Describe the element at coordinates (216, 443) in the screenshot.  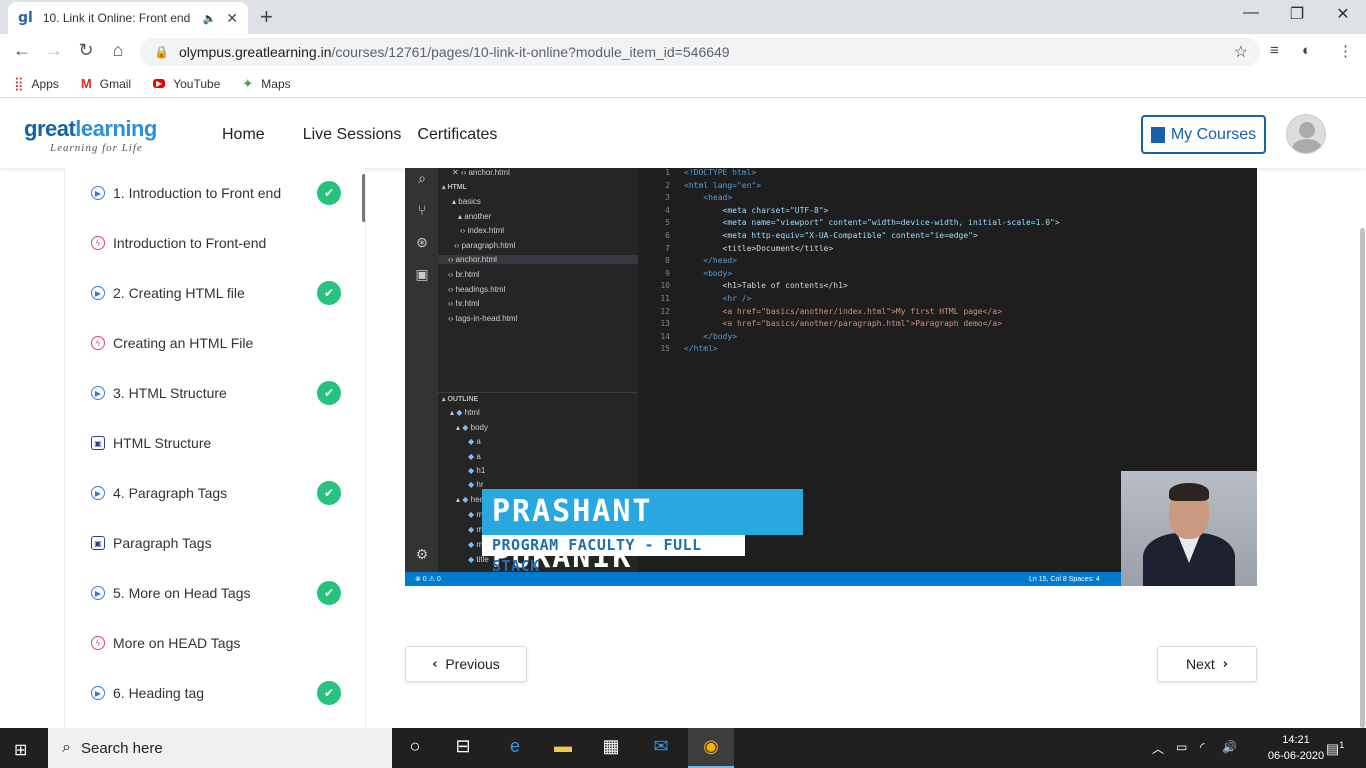
I see `sidebar-item: ▣ HTML Structure` at that location.